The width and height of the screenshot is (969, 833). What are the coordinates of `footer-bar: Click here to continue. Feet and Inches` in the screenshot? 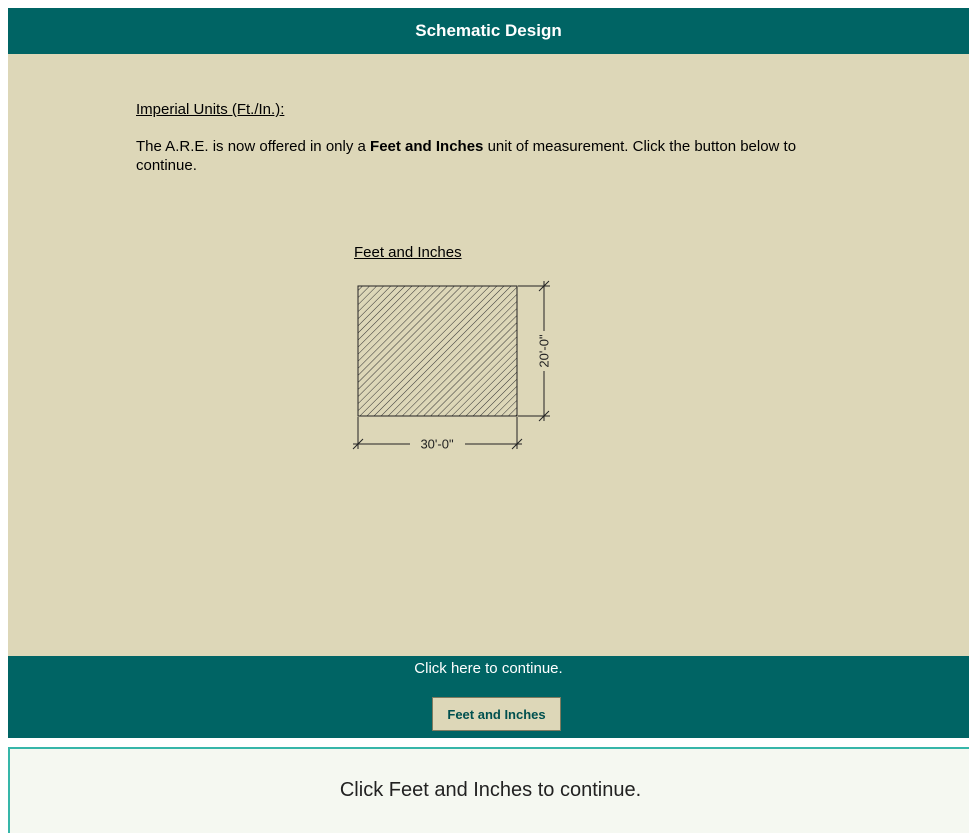 It's located at (488, 697).